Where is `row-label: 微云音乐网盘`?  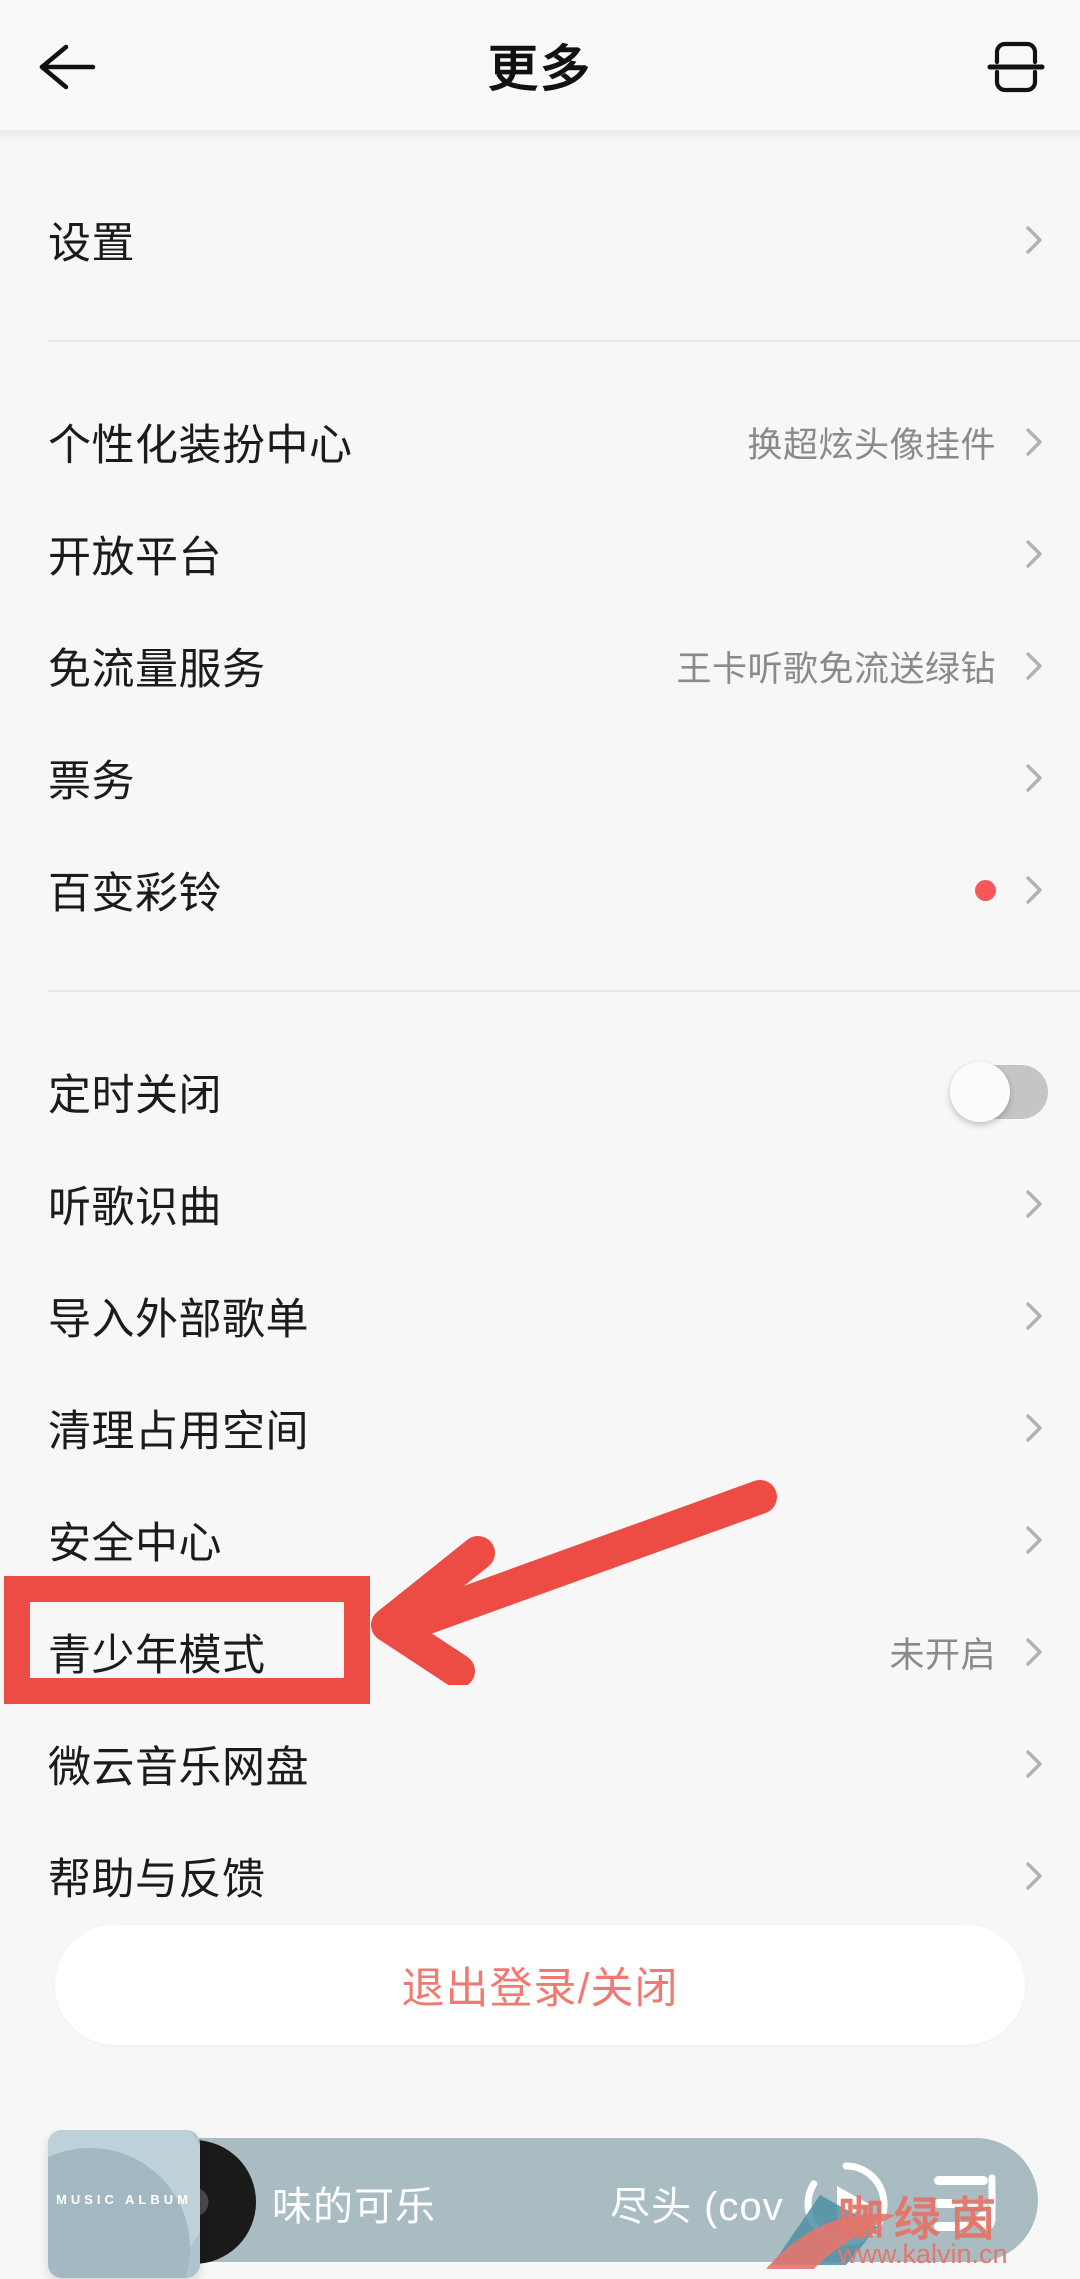
row-label: 微云音乐网盘 is located at coordinates (178, 1768).